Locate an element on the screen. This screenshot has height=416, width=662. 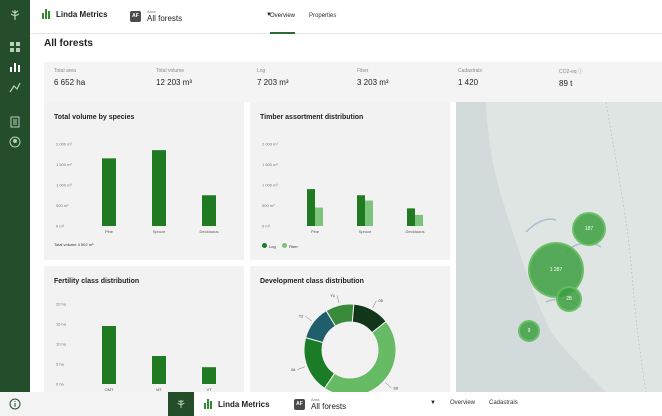
analysis-icon is located at coordinates (15, 87).